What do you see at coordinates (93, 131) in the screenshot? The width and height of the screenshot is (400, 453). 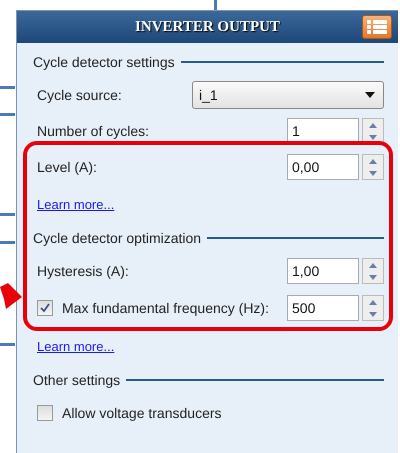 I see `field-label: Number of cycles:` at bounding box center [93, 131].